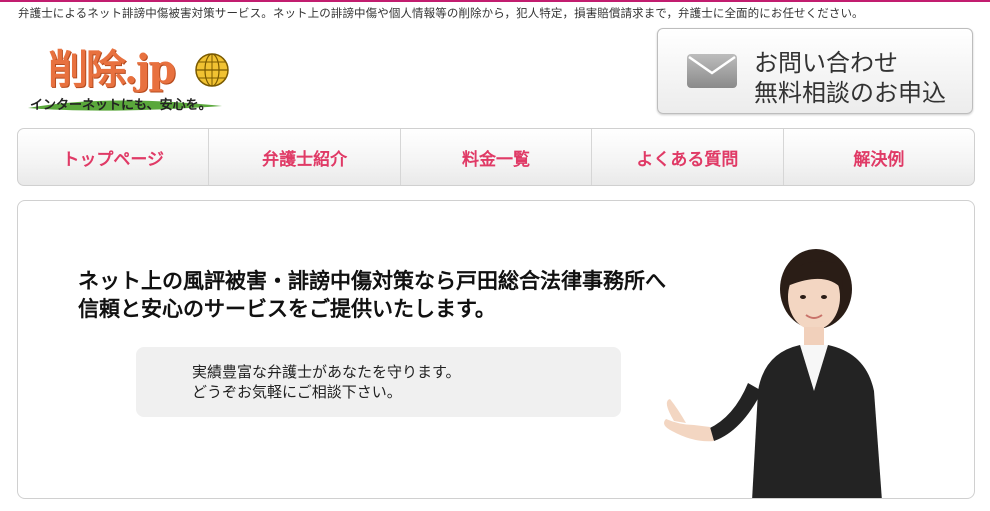  I want to click on bubble-line-1: 実績豊富な弁護士があなたを守ります。, so click(326, 372).